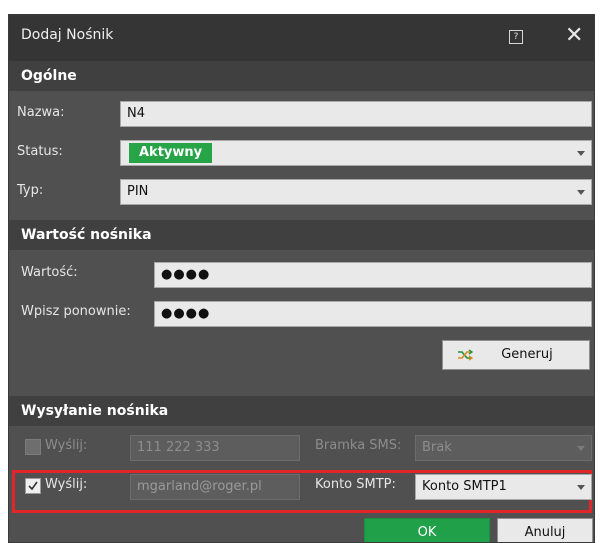 This screenshot has height=543, width=603. What do you see at coordinates (136, 113) in the screenshot?
I see `name-value: N4` at bounding box center [136, 113].